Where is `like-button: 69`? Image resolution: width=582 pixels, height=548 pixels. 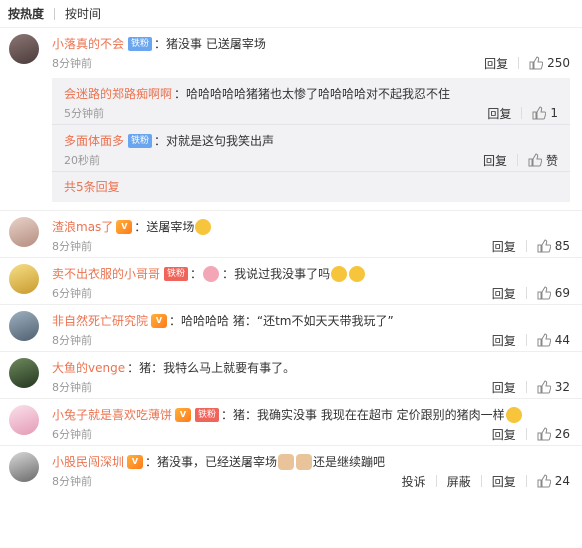 like-button: 69 is located at coordinates (553, 293).